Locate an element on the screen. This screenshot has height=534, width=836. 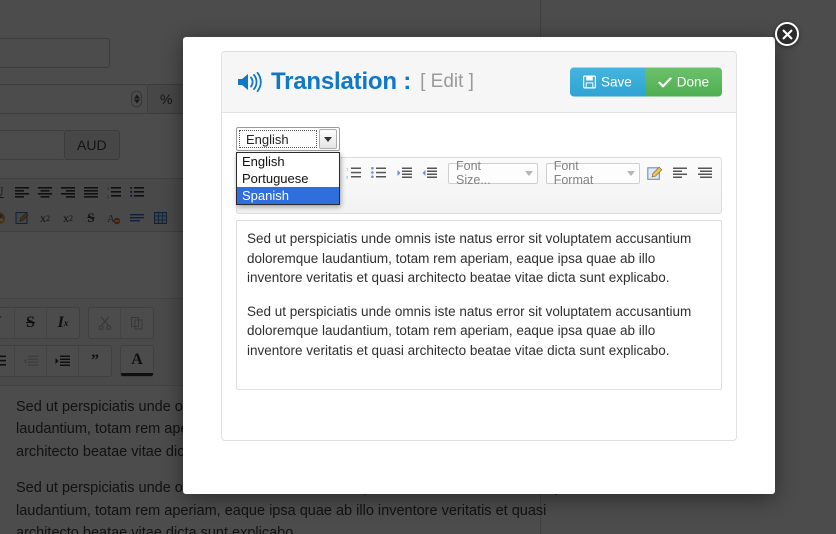
chevron-down-icon is located at coordinates (328, 139).